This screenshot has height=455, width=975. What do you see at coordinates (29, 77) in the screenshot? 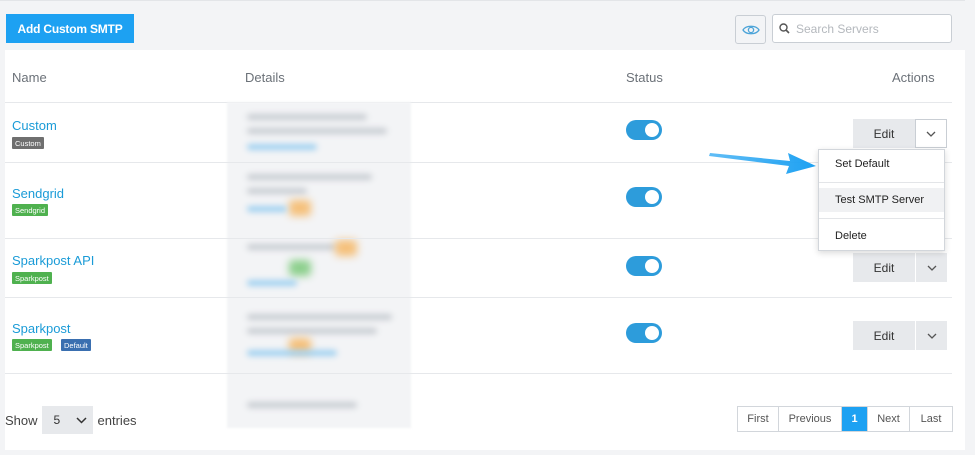
I see `header-name: Name` at bounding box center [29, 77].